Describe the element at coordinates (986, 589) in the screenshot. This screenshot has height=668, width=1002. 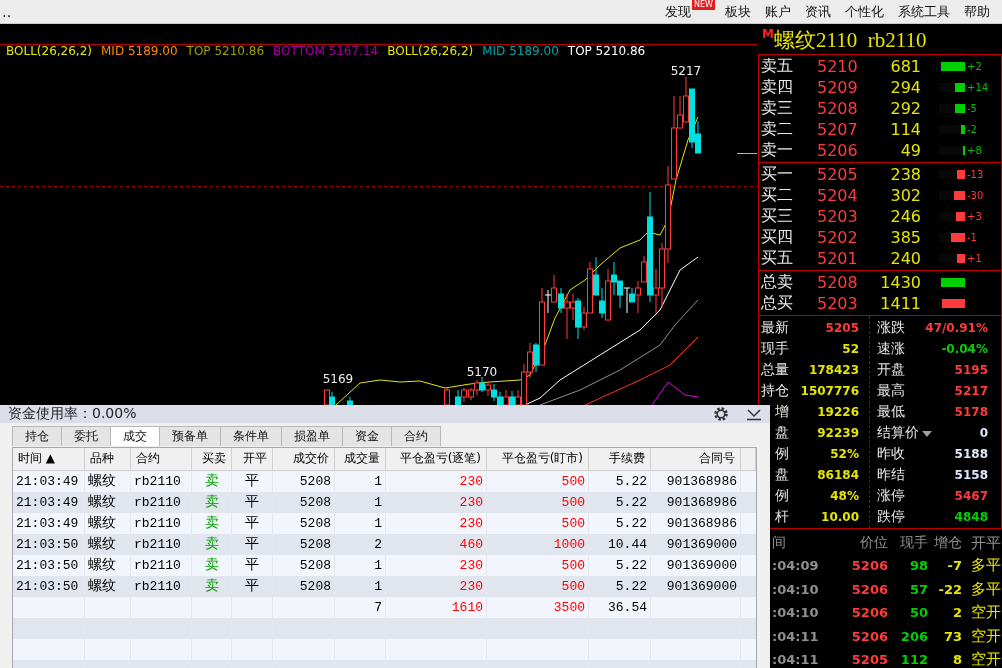
I see `tick-type: 多平` at that location.